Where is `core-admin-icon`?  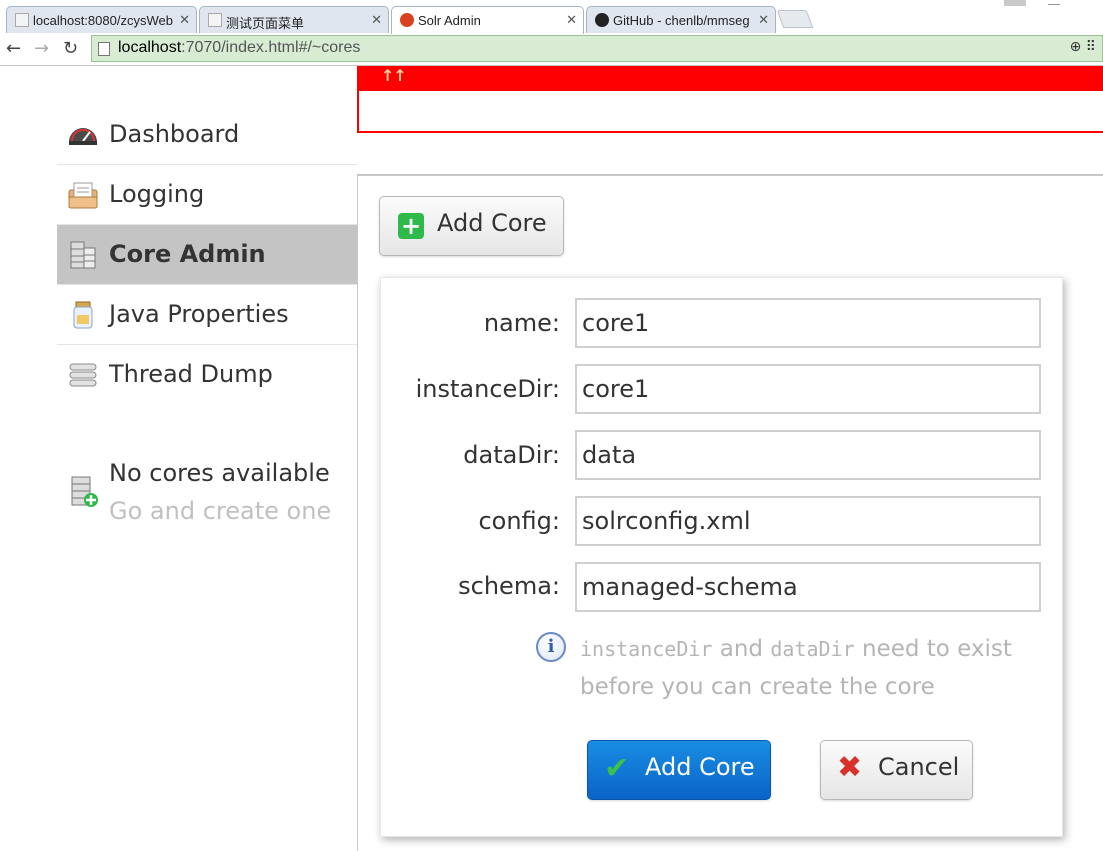 core-admin-icon is located at coordinates (83, 255).